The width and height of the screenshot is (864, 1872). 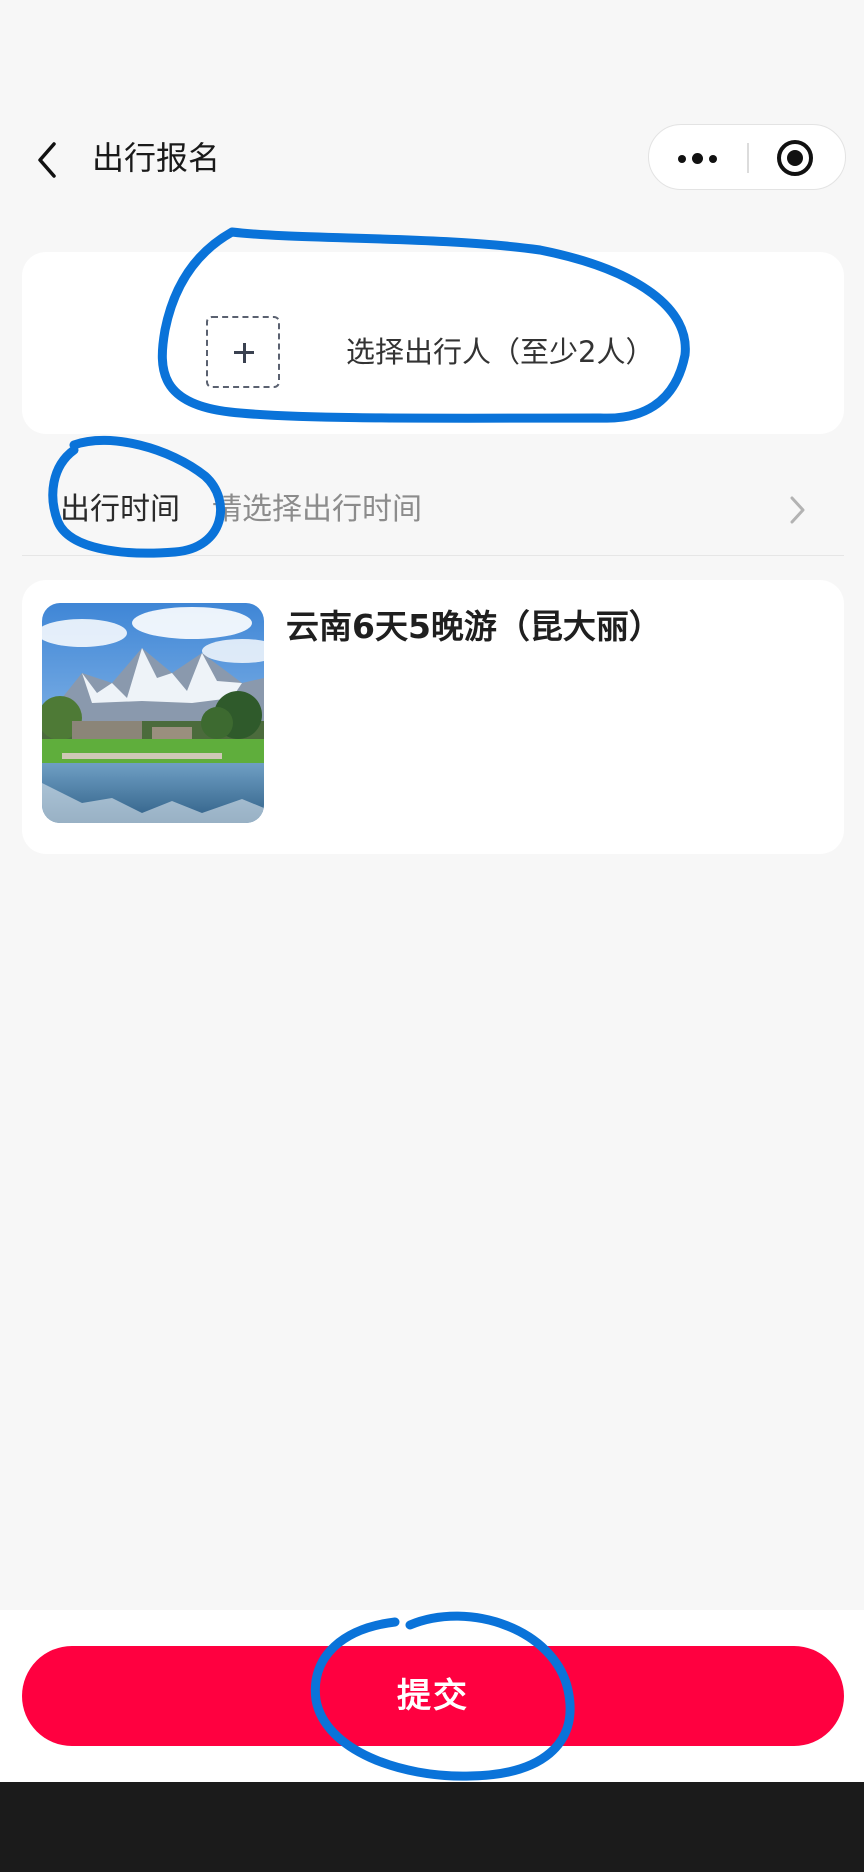 I want to click on mini-program-capsule, so click(x=747, y=157).